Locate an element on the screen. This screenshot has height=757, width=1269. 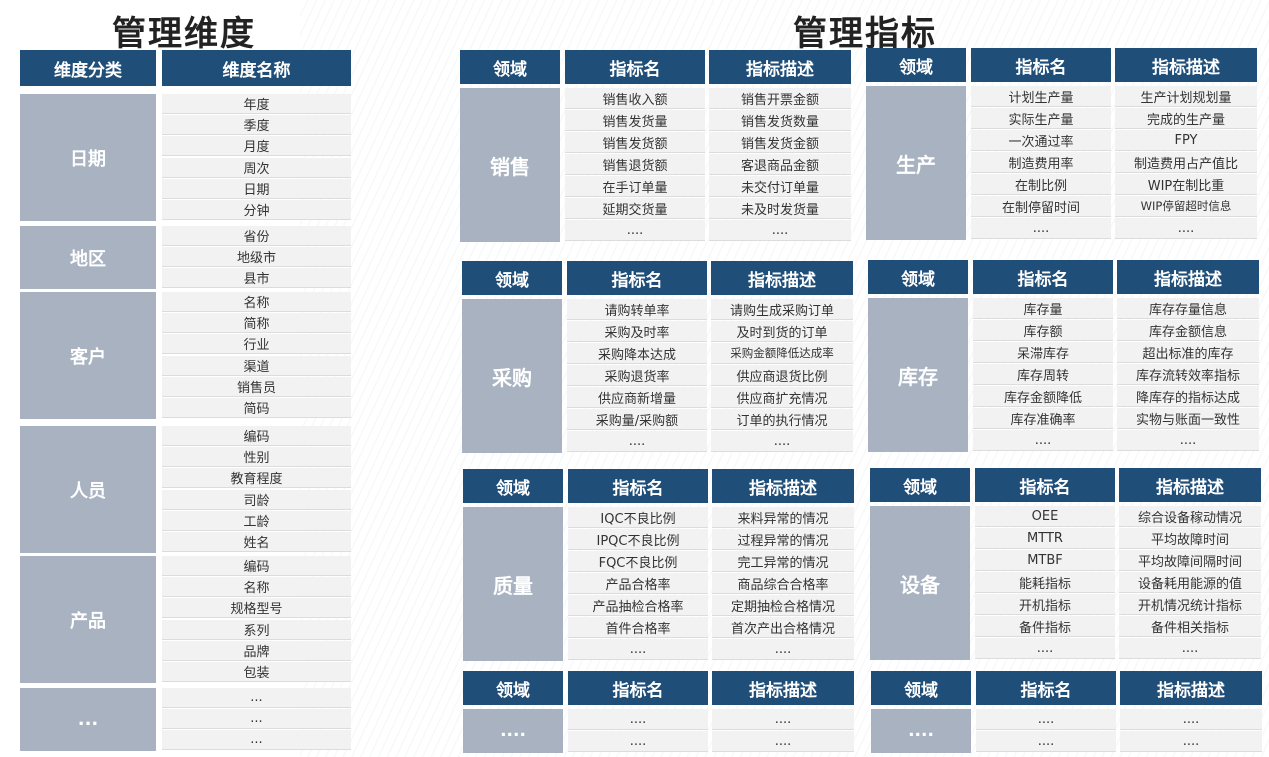
dimension-item: 县市 is located at coordinates (256, 278).